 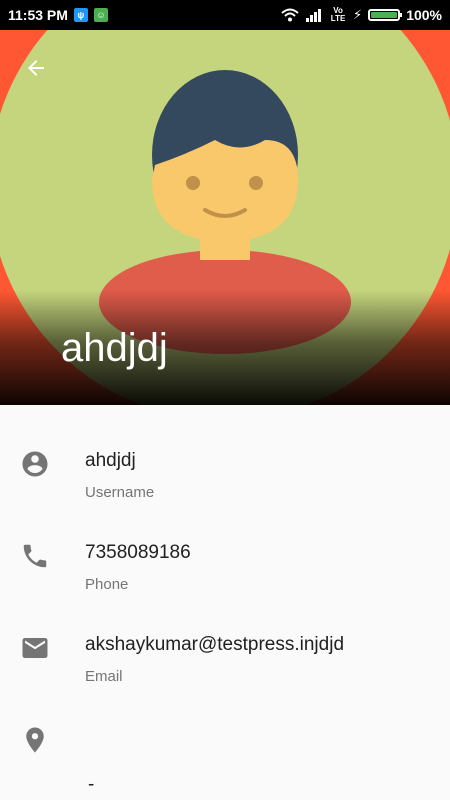 I want to click on location-row, so click(x=225, y=727).